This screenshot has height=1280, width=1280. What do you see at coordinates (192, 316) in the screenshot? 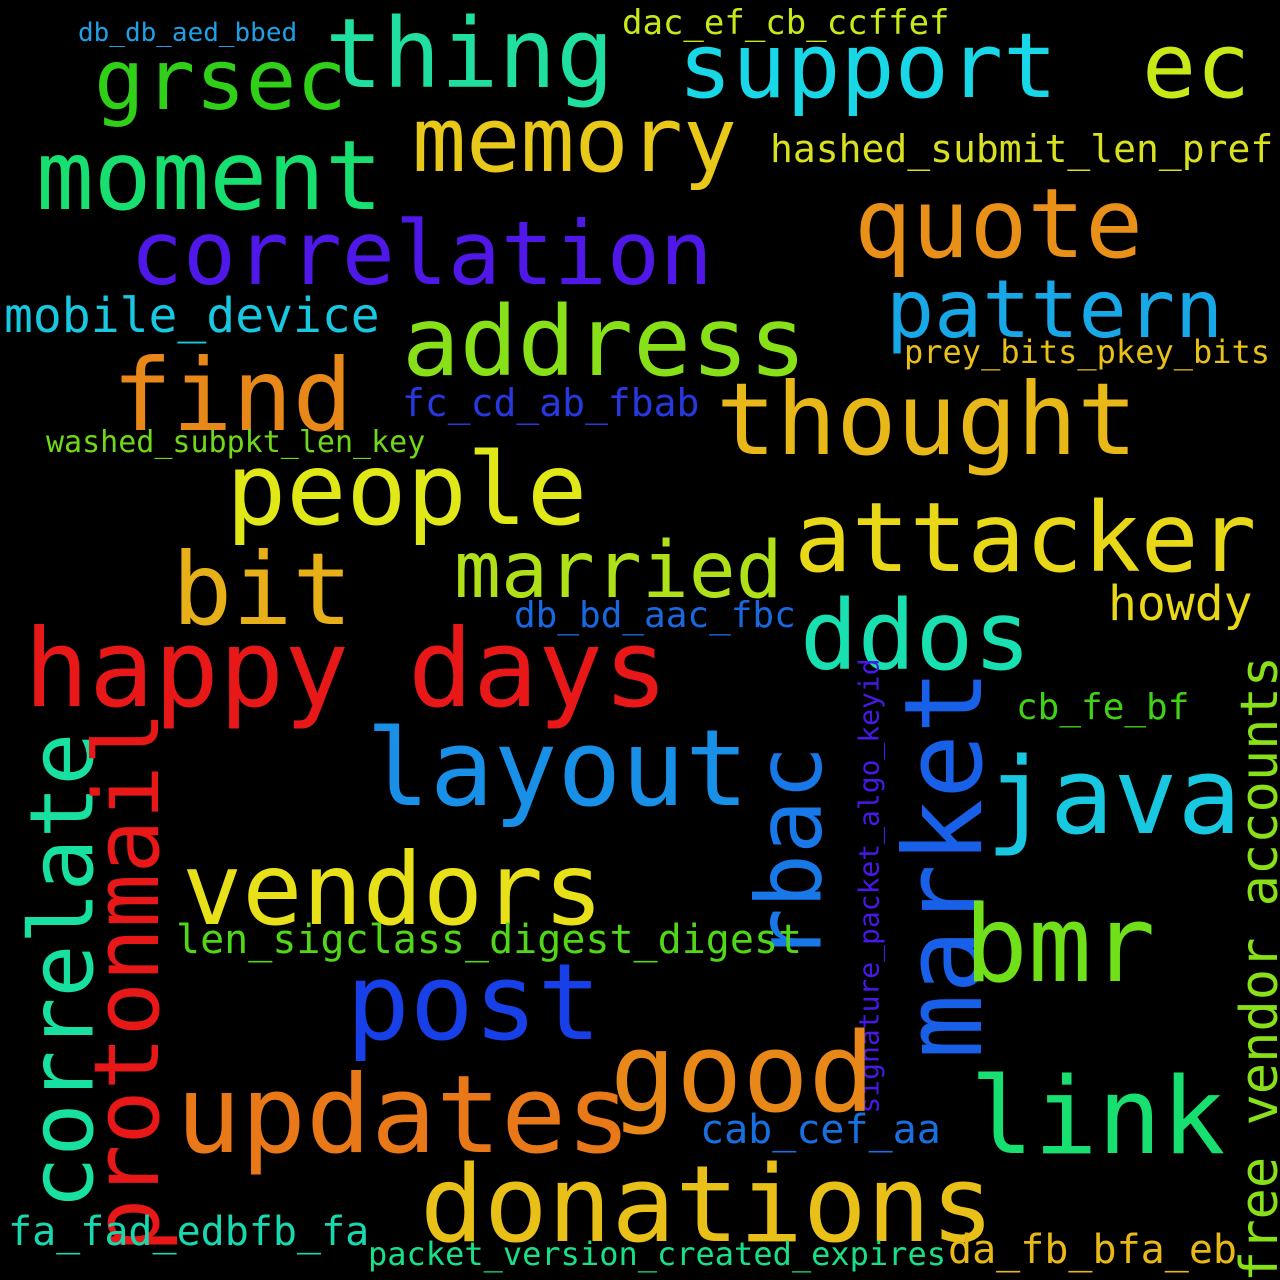
I see `word: mobile_device` at bounding box center [192, 316].